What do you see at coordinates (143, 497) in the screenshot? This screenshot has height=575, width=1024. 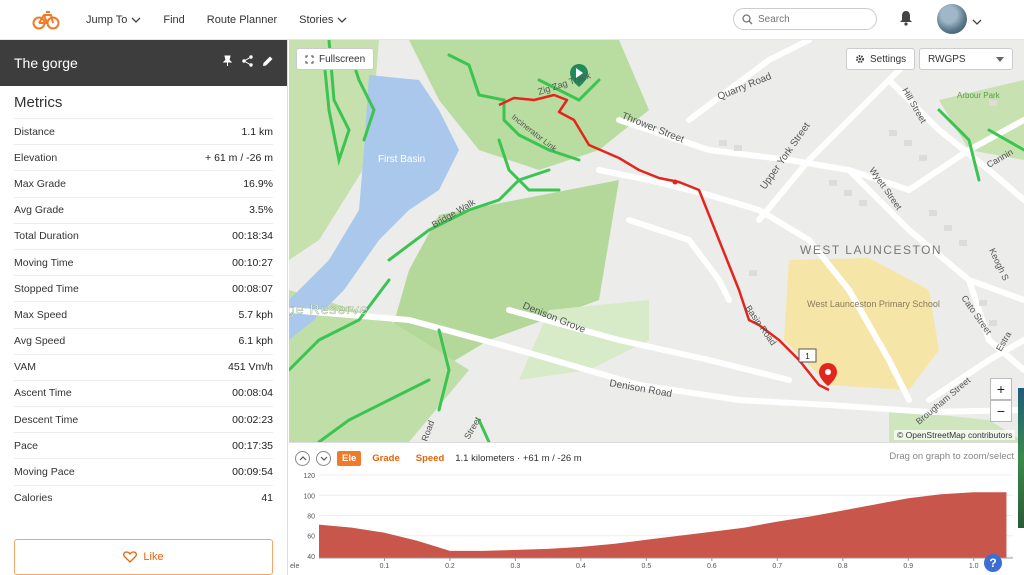 I see `metric-row: Calories 41` at bounding box center [143, 497].